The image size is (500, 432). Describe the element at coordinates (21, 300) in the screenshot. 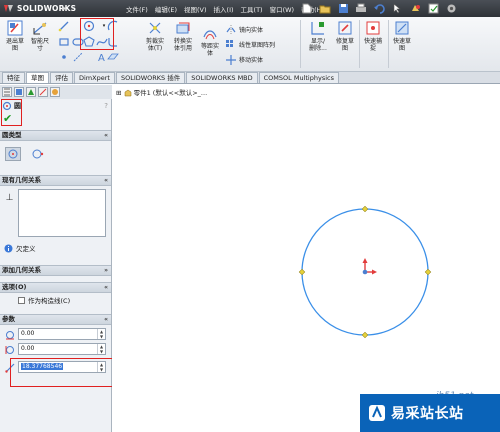

I see `construction-checkbox` at that location.